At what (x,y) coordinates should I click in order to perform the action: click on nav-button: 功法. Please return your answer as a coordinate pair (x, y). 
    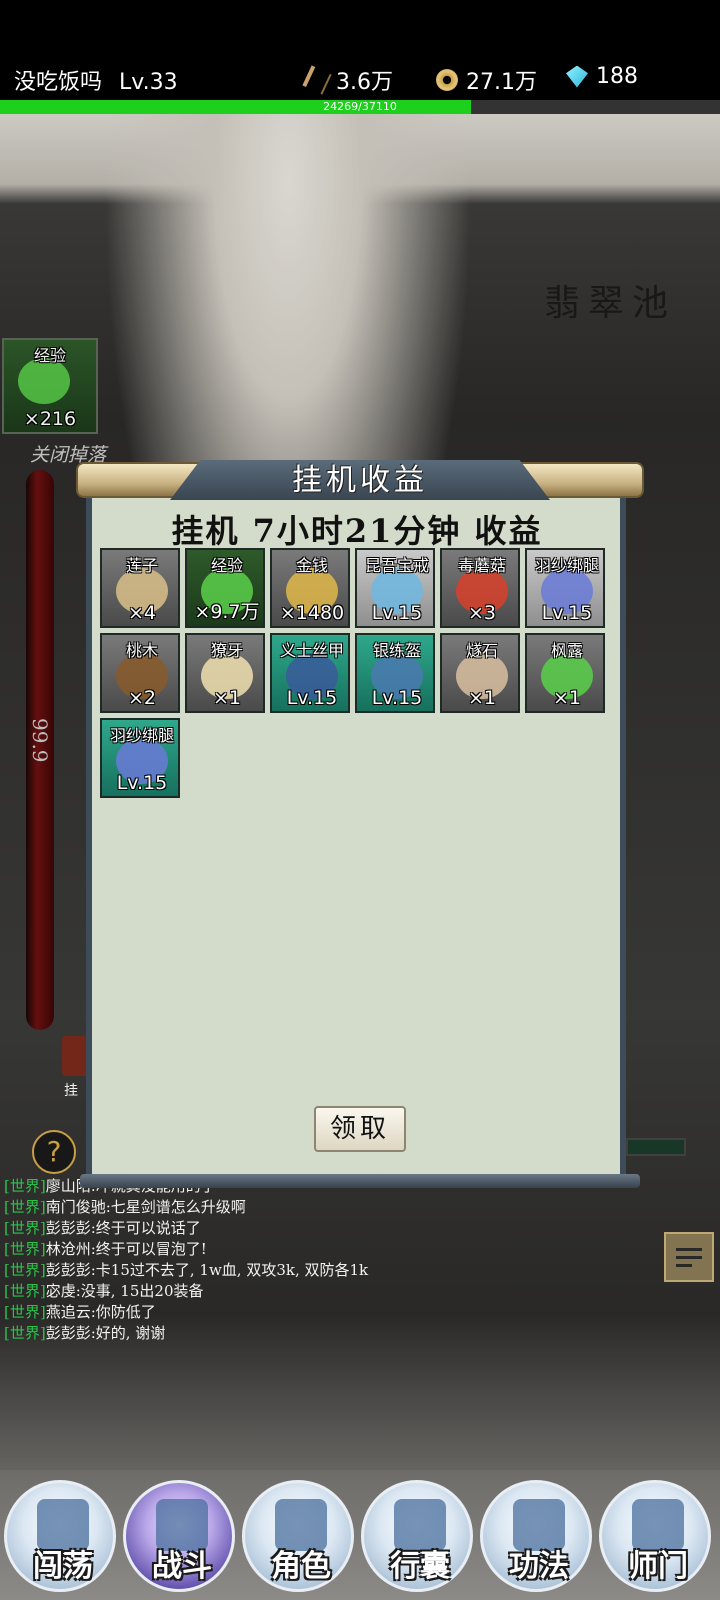
    Looking at the image, I should click on (536, 1536).